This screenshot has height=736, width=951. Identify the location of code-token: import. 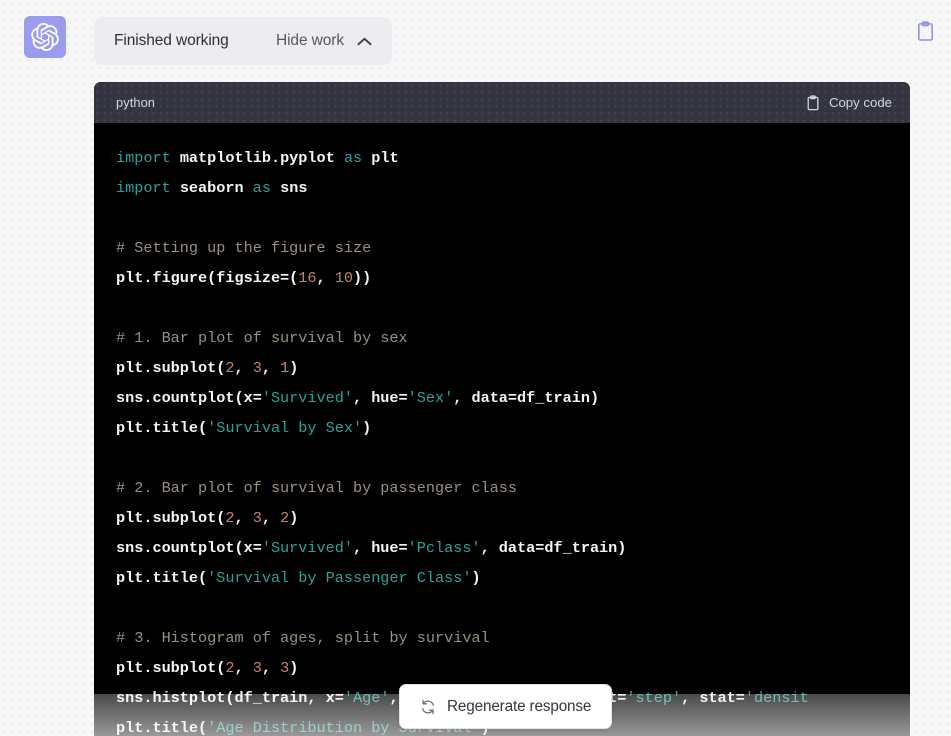
(143, 158).